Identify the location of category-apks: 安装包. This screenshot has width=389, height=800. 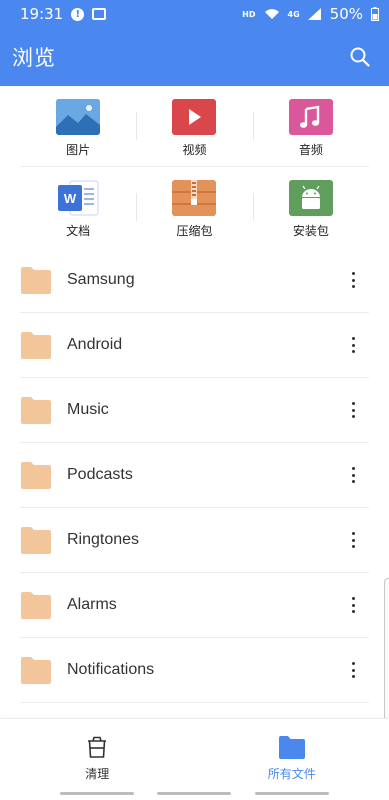
(310, 207).